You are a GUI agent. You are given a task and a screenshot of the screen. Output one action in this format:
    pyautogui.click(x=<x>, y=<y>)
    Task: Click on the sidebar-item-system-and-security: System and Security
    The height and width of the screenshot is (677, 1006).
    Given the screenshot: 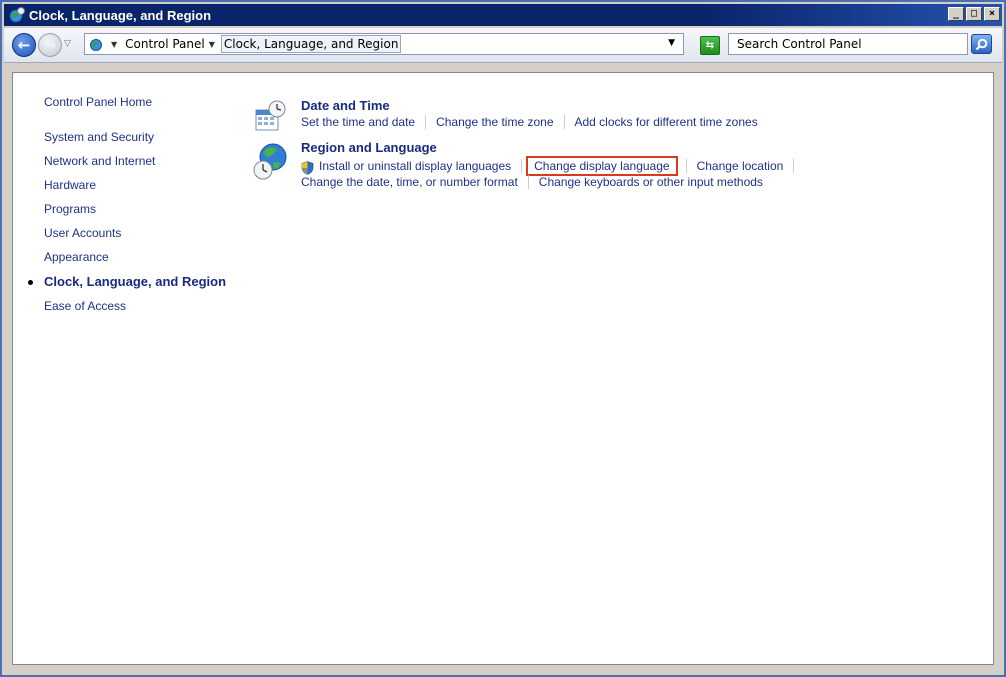 What is the action you would take?
    pyautogui.click(x=99, y=137)
    